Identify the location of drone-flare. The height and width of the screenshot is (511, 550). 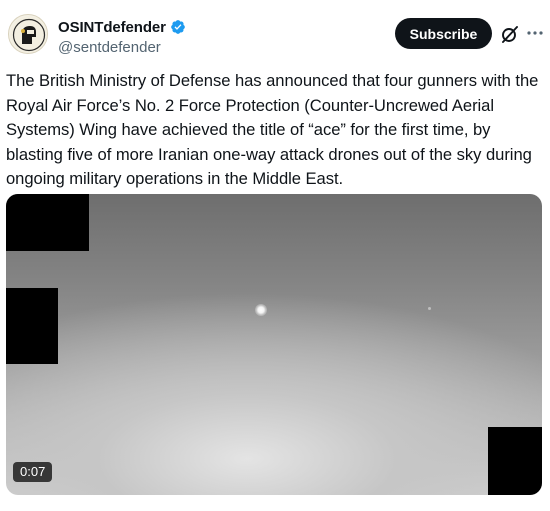
(261, 310).